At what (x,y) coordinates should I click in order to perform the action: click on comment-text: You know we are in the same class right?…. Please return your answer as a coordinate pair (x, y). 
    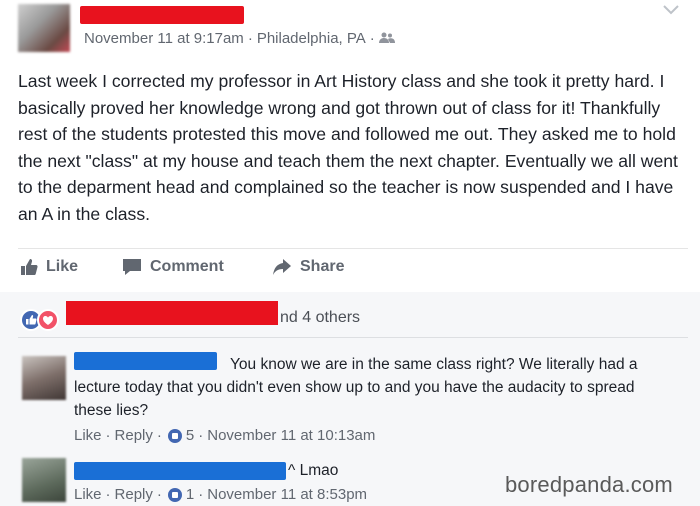
    Looking at the image, I should click on (356, 387).